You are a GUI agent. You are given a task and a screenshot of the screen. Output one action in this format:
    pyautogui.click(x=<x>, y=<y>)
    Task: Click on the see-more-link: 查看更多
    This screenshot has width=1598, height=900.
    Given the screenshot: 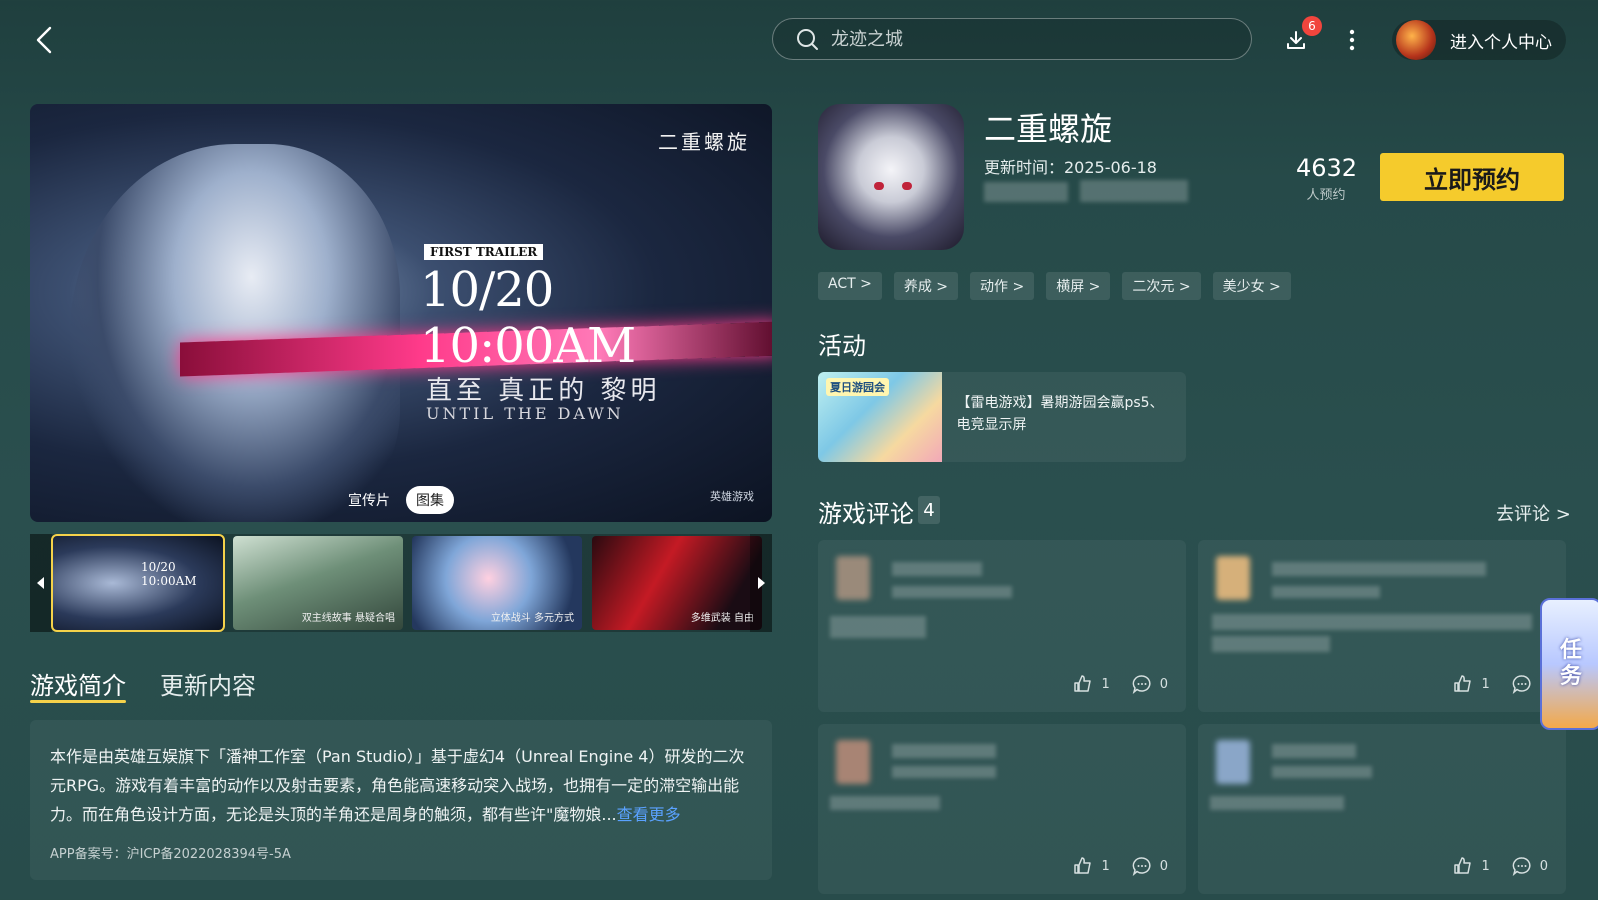 What is the action you would take?
    pyautogui.click(x=649, y=814)
    